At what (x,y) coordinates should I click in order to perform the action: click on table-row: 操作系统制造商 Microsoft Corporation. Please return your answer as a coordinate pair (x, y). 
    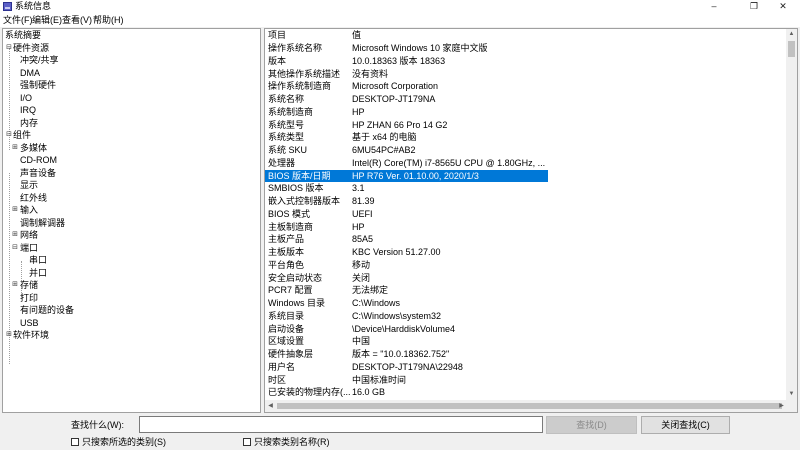
    Looking at the image, I should click on (526, 86).